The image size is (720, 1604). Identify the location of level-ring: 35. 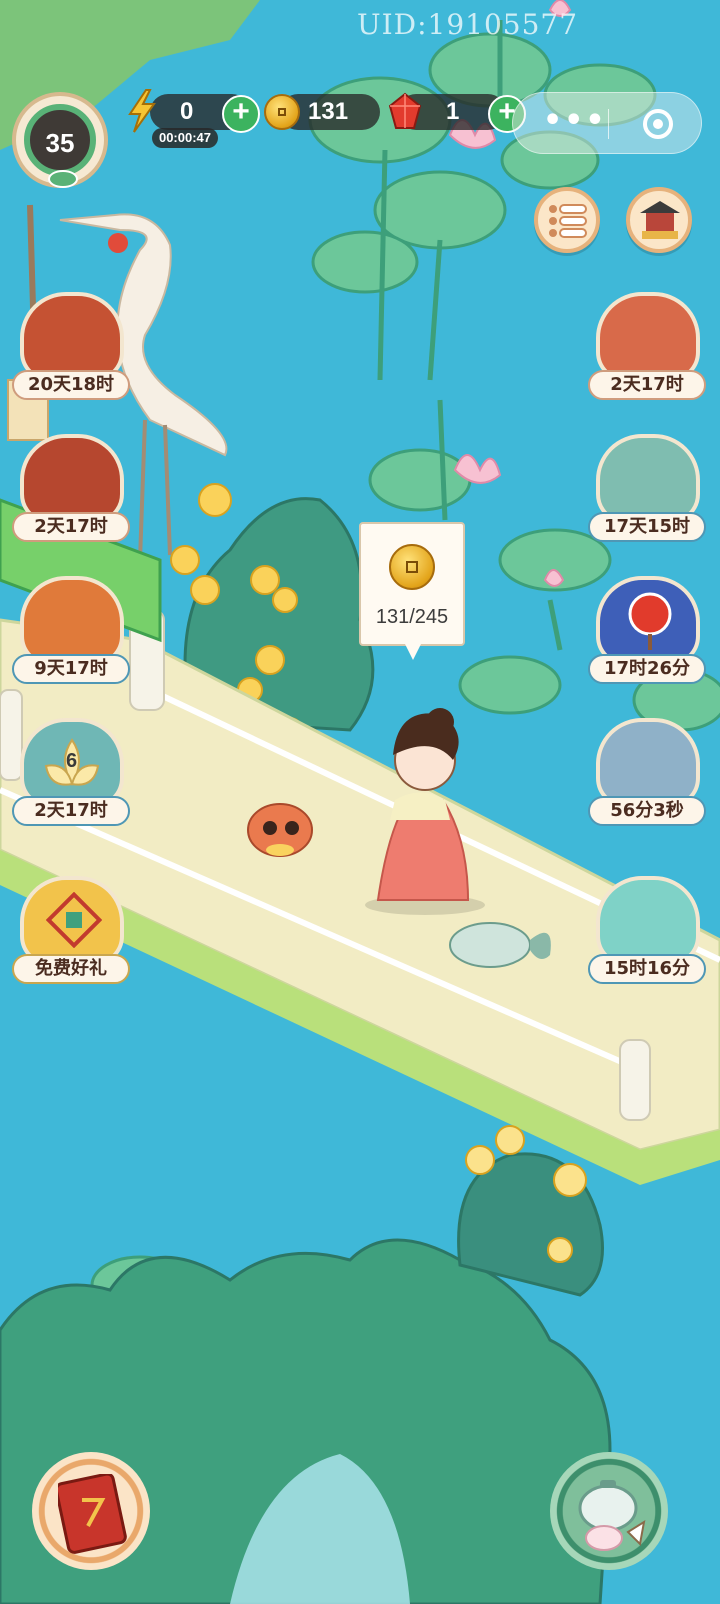
(60, 140).